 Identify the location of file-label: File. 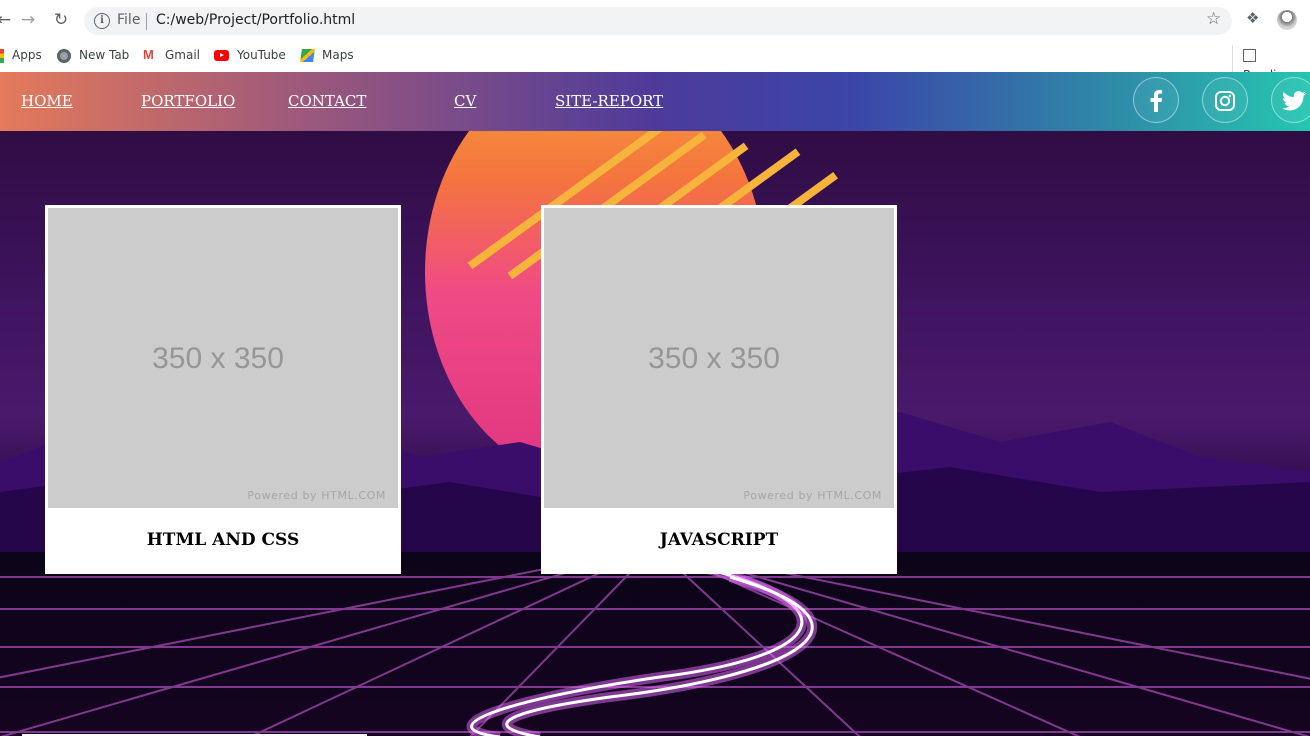
(129, 20).